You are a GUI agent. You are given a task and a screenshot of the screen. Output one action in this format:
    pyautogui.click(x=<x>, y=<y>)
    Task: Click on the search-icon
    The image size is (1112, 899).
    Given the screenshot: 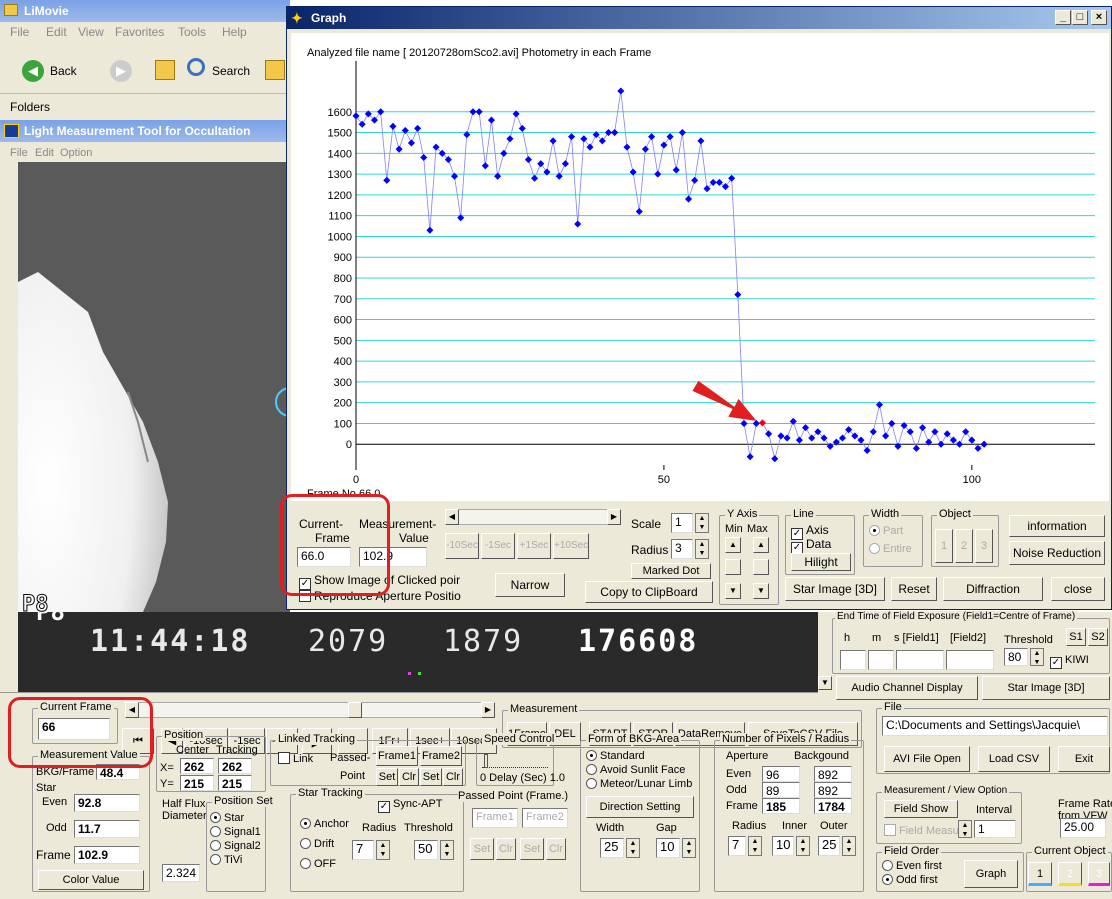 What is the action you would take?
    pyautogui.click(x=196, y=67)
    